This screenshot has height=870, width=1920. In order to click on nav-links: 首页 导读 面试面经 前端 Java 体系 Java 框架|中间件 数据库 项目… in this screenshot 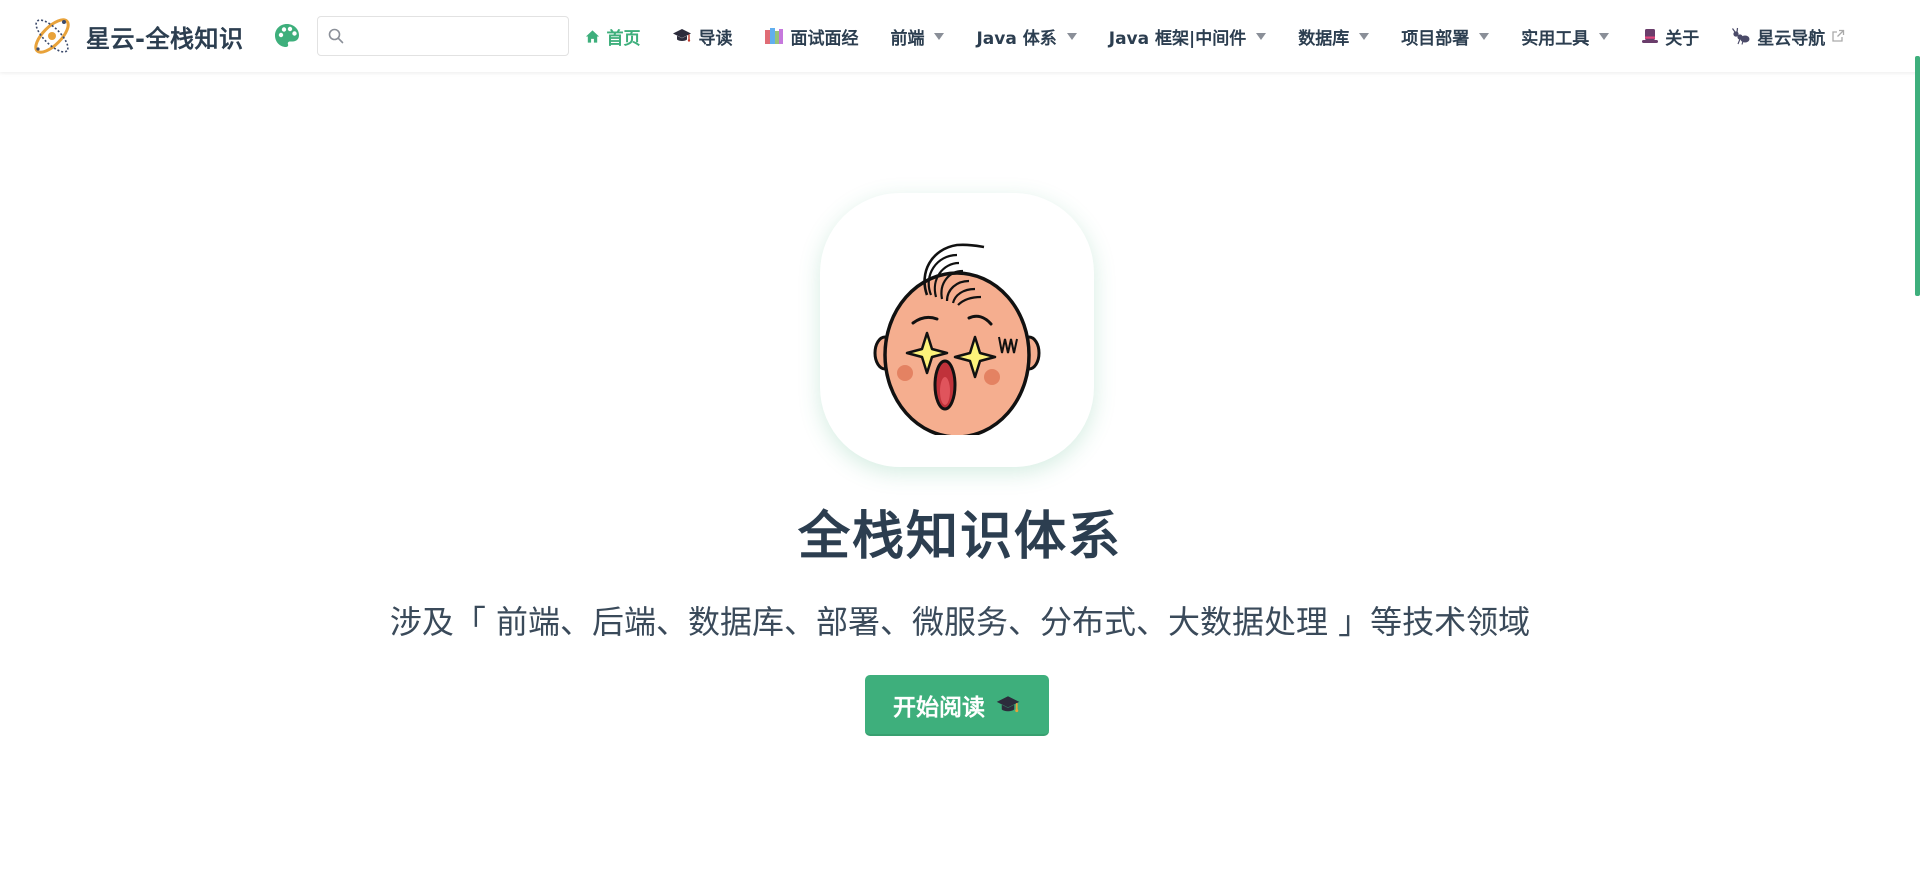, I will do `click(1231, 36)`.